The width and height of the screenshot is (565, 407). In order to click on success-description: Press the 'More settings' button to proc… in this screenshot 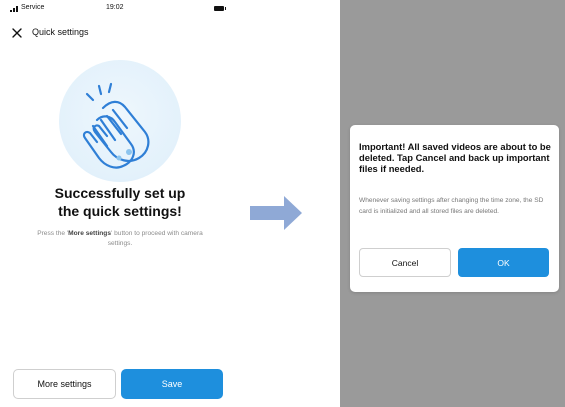, I will do `click(120, 239)`.